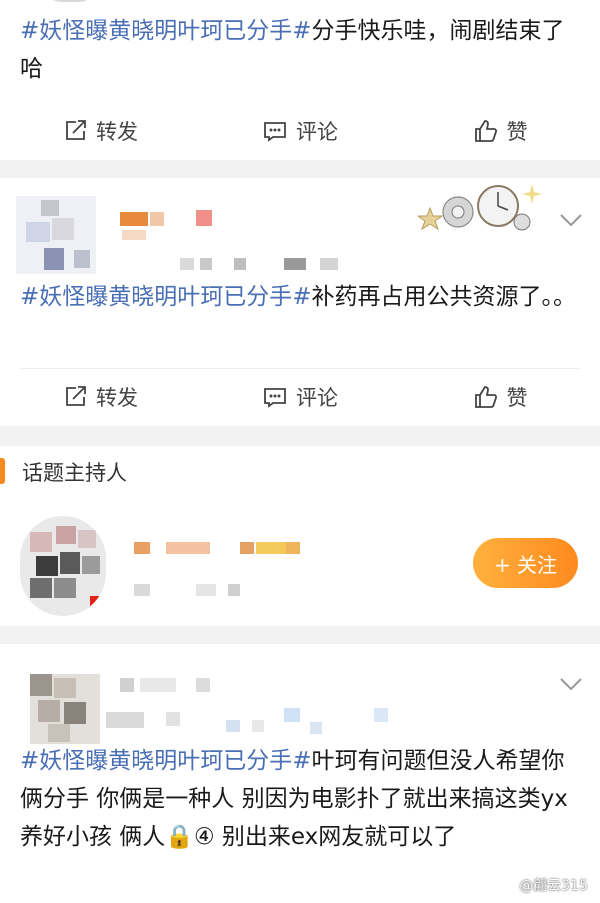 The height and width of the screenshot is (903, 600). I want to click on divider, so click(300, 368).